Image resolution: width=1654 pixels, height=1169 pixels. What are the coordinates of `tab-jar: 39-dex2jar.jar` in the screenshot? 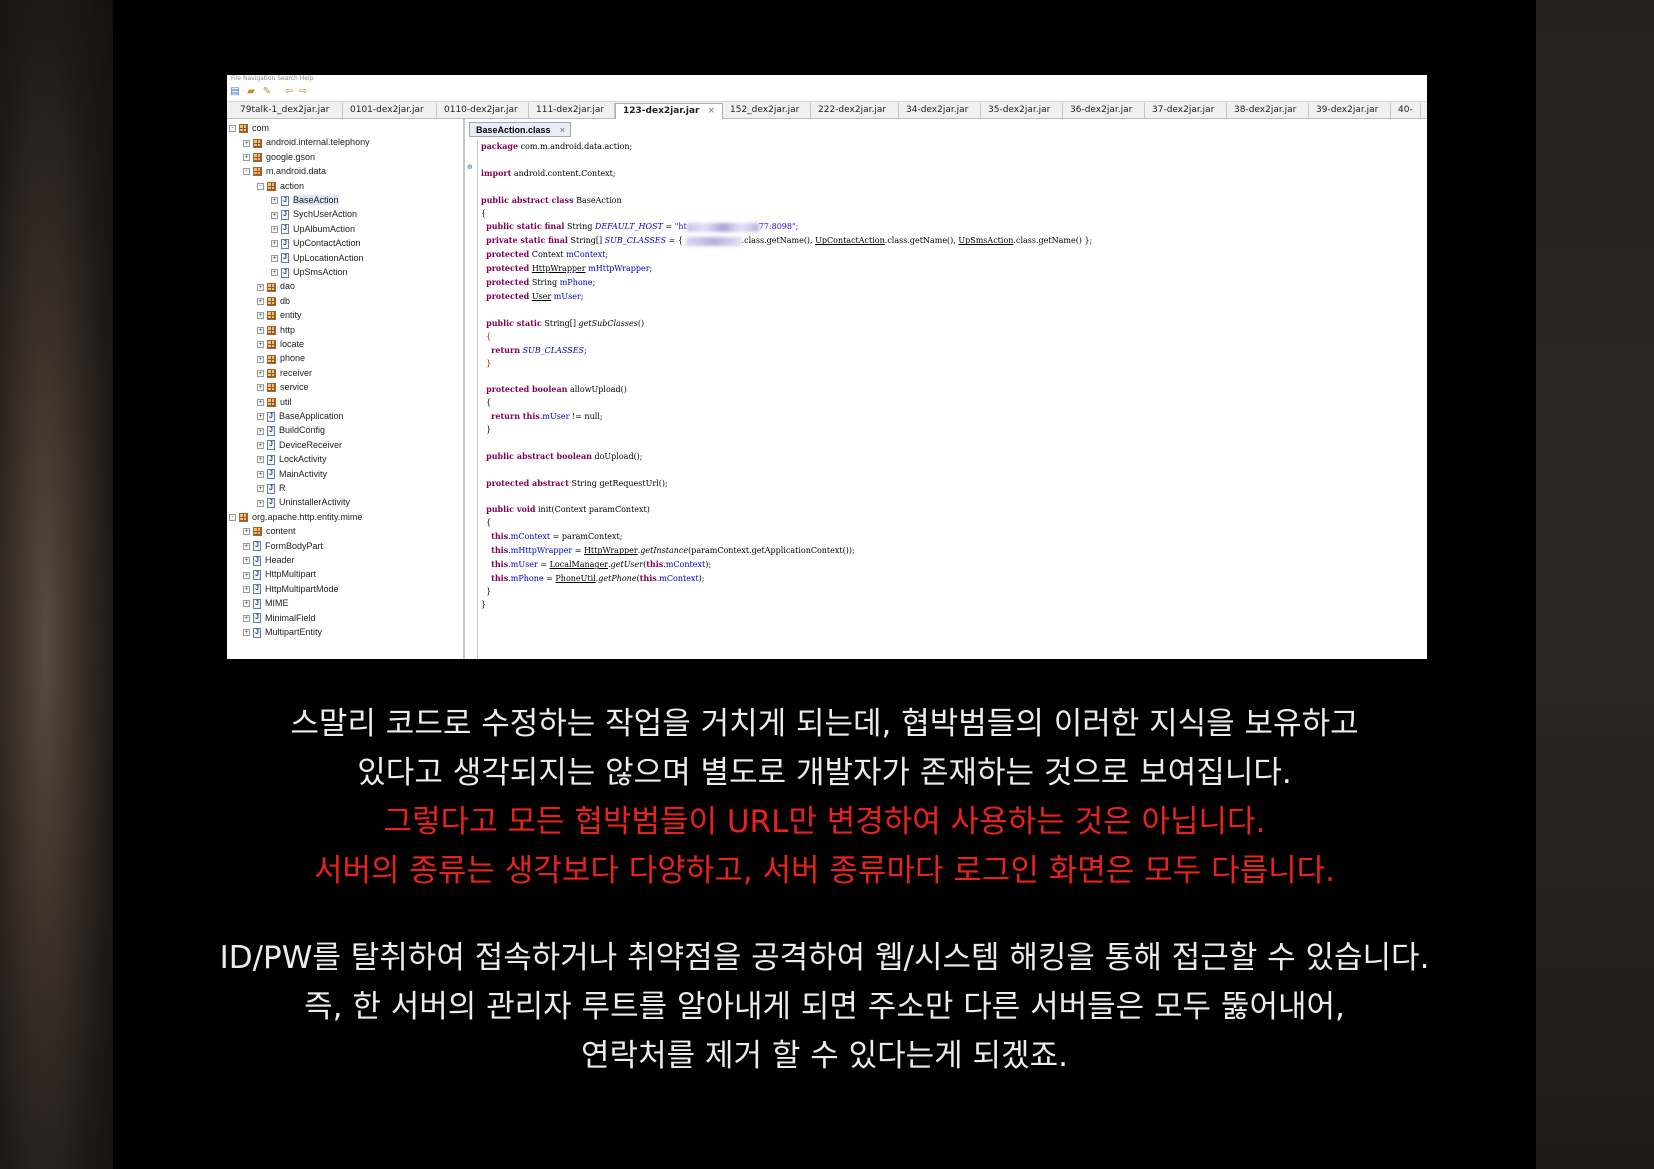 It's located at (1350, 110).